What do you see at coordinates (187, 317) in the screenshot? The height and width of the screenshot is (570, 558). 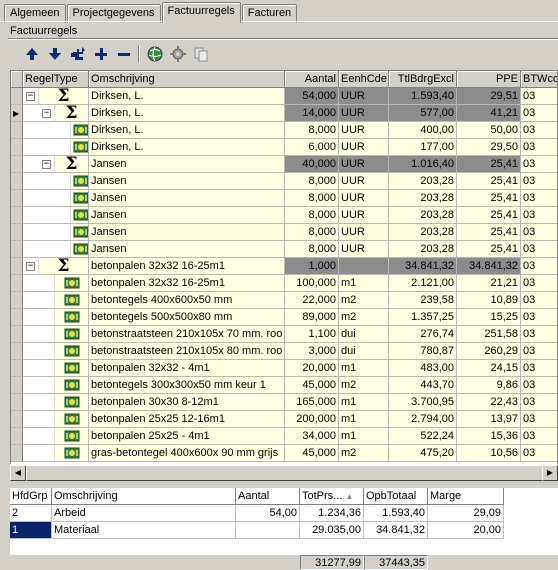 I see `omschrijving-cell: betontegels 500x500x80 mm` at bounding box center [187, 317].